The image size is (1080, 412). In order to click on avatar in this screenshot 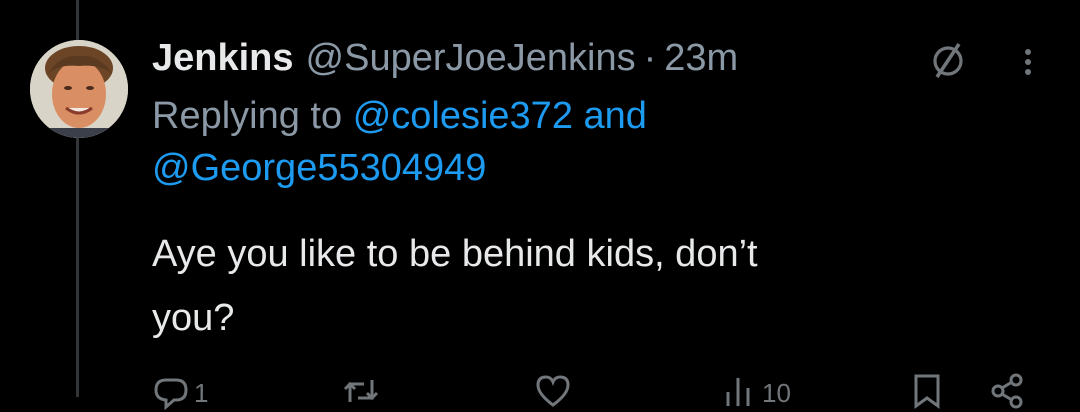, I will do `click(79, 89)`.